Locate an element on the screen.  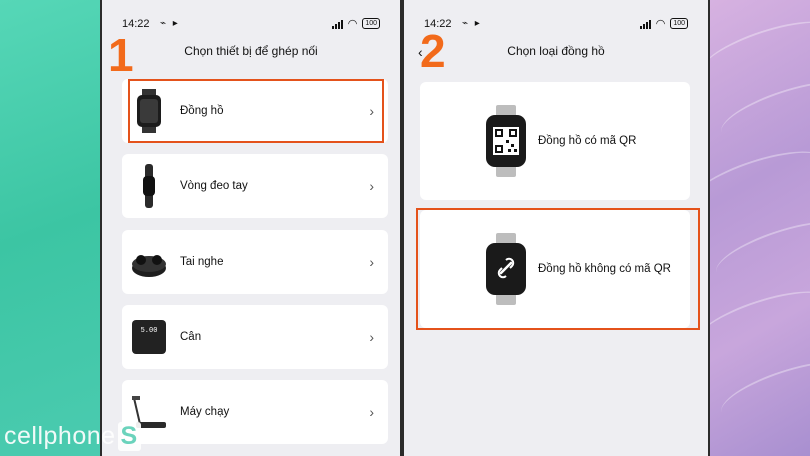
cellphones-logo: cellphone S is located at coordinates (72, 436).